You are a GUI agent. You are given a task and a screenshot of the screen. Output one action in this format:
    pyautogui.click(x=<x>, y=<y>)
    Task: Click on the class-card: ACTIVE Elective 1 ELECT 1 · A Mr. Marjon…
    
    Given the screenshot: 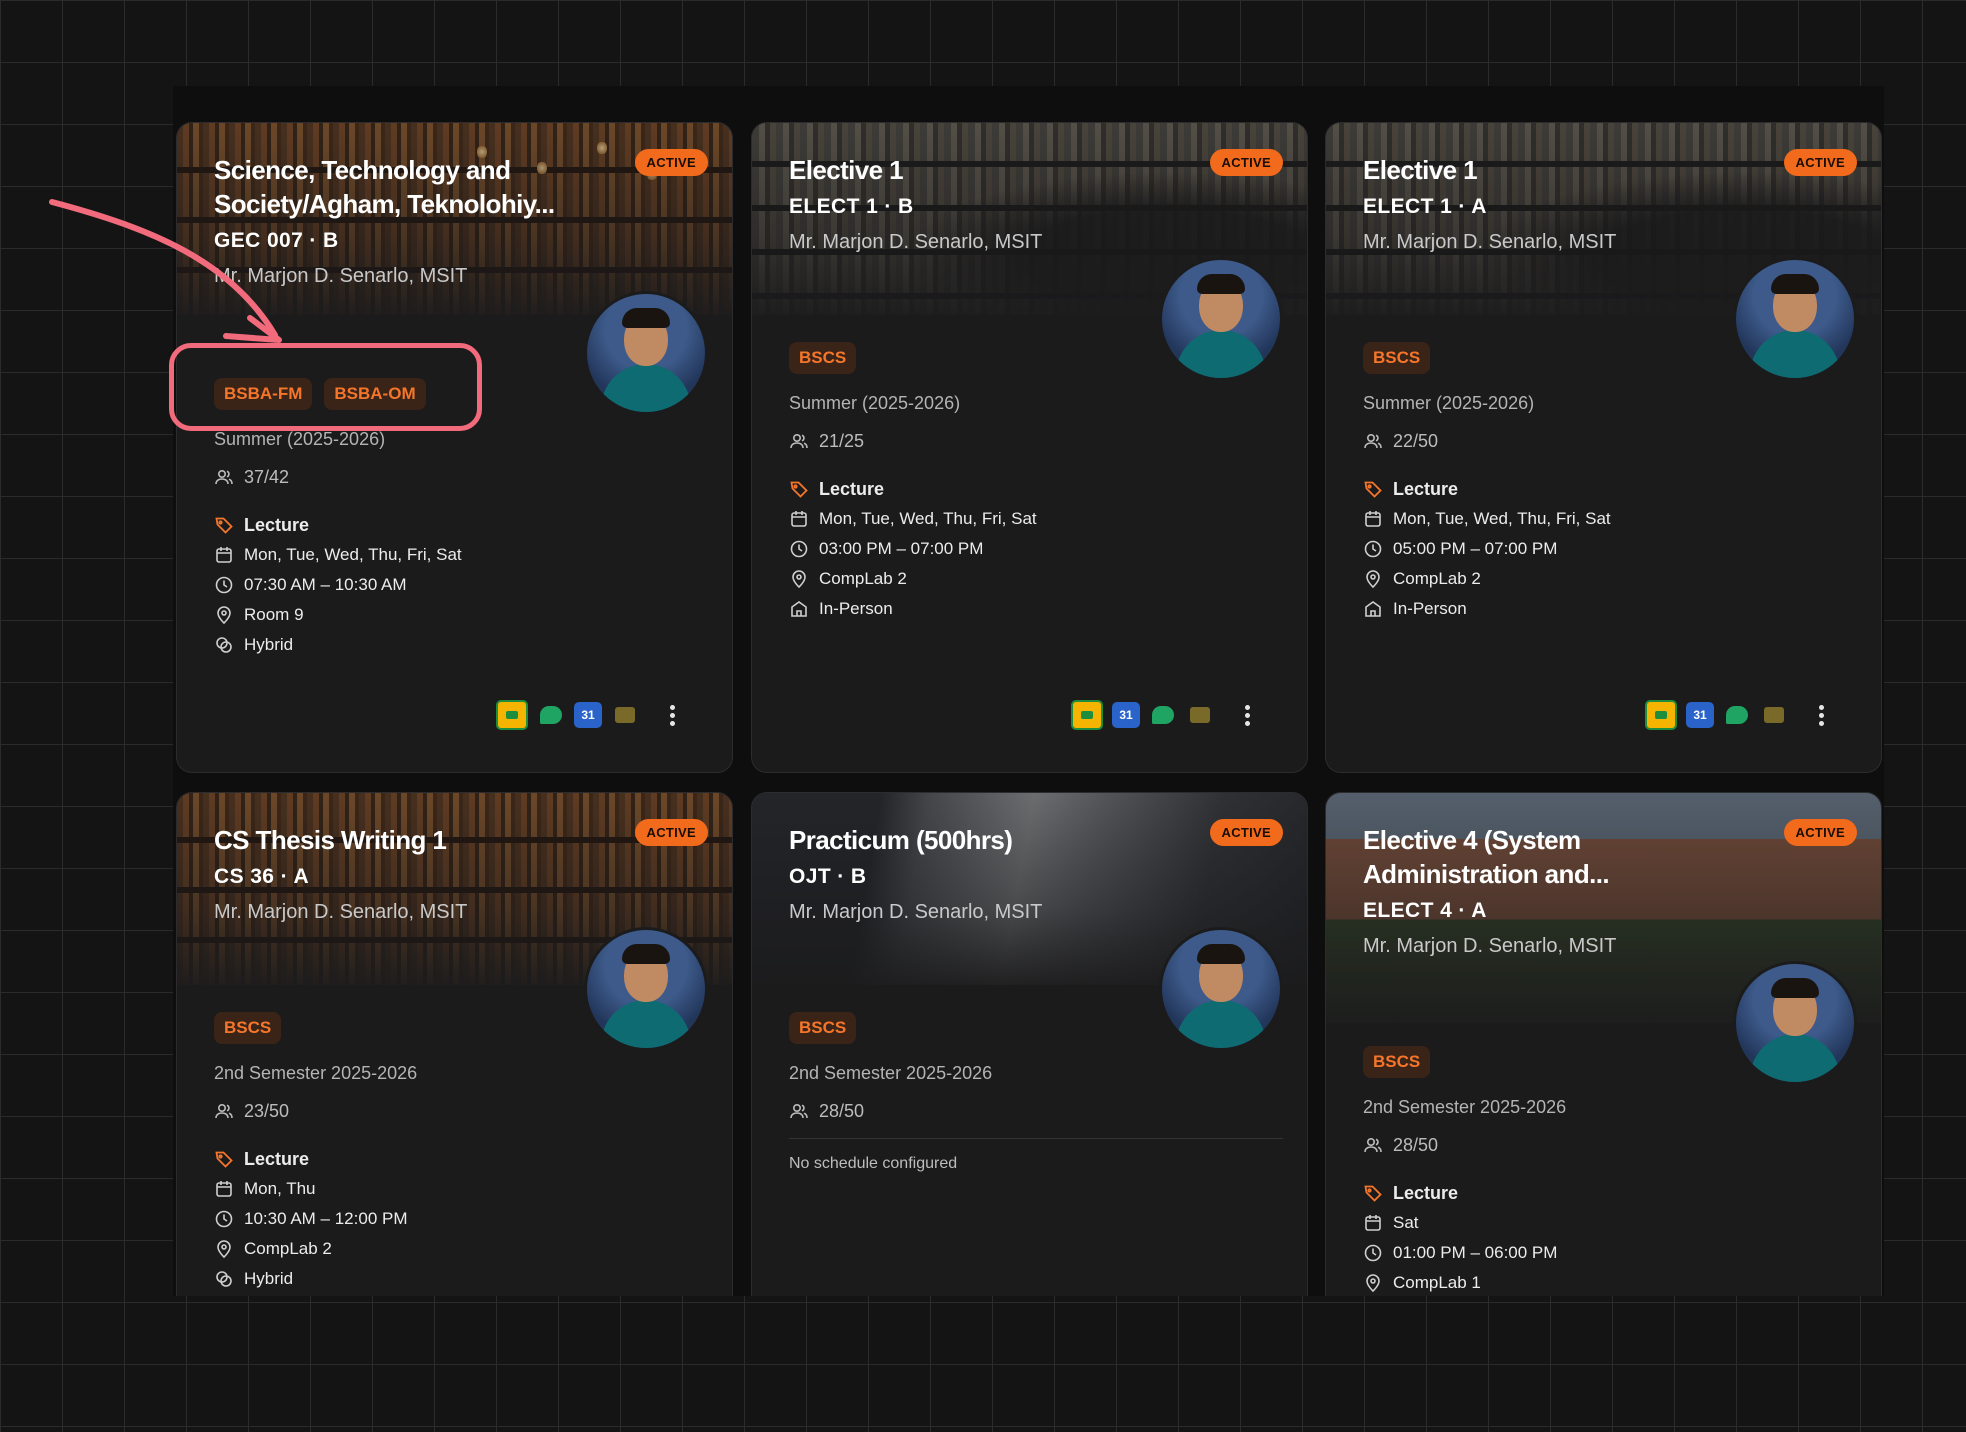 What is the action you would take?
    pyautogui.click(x=1603, y=447)
    